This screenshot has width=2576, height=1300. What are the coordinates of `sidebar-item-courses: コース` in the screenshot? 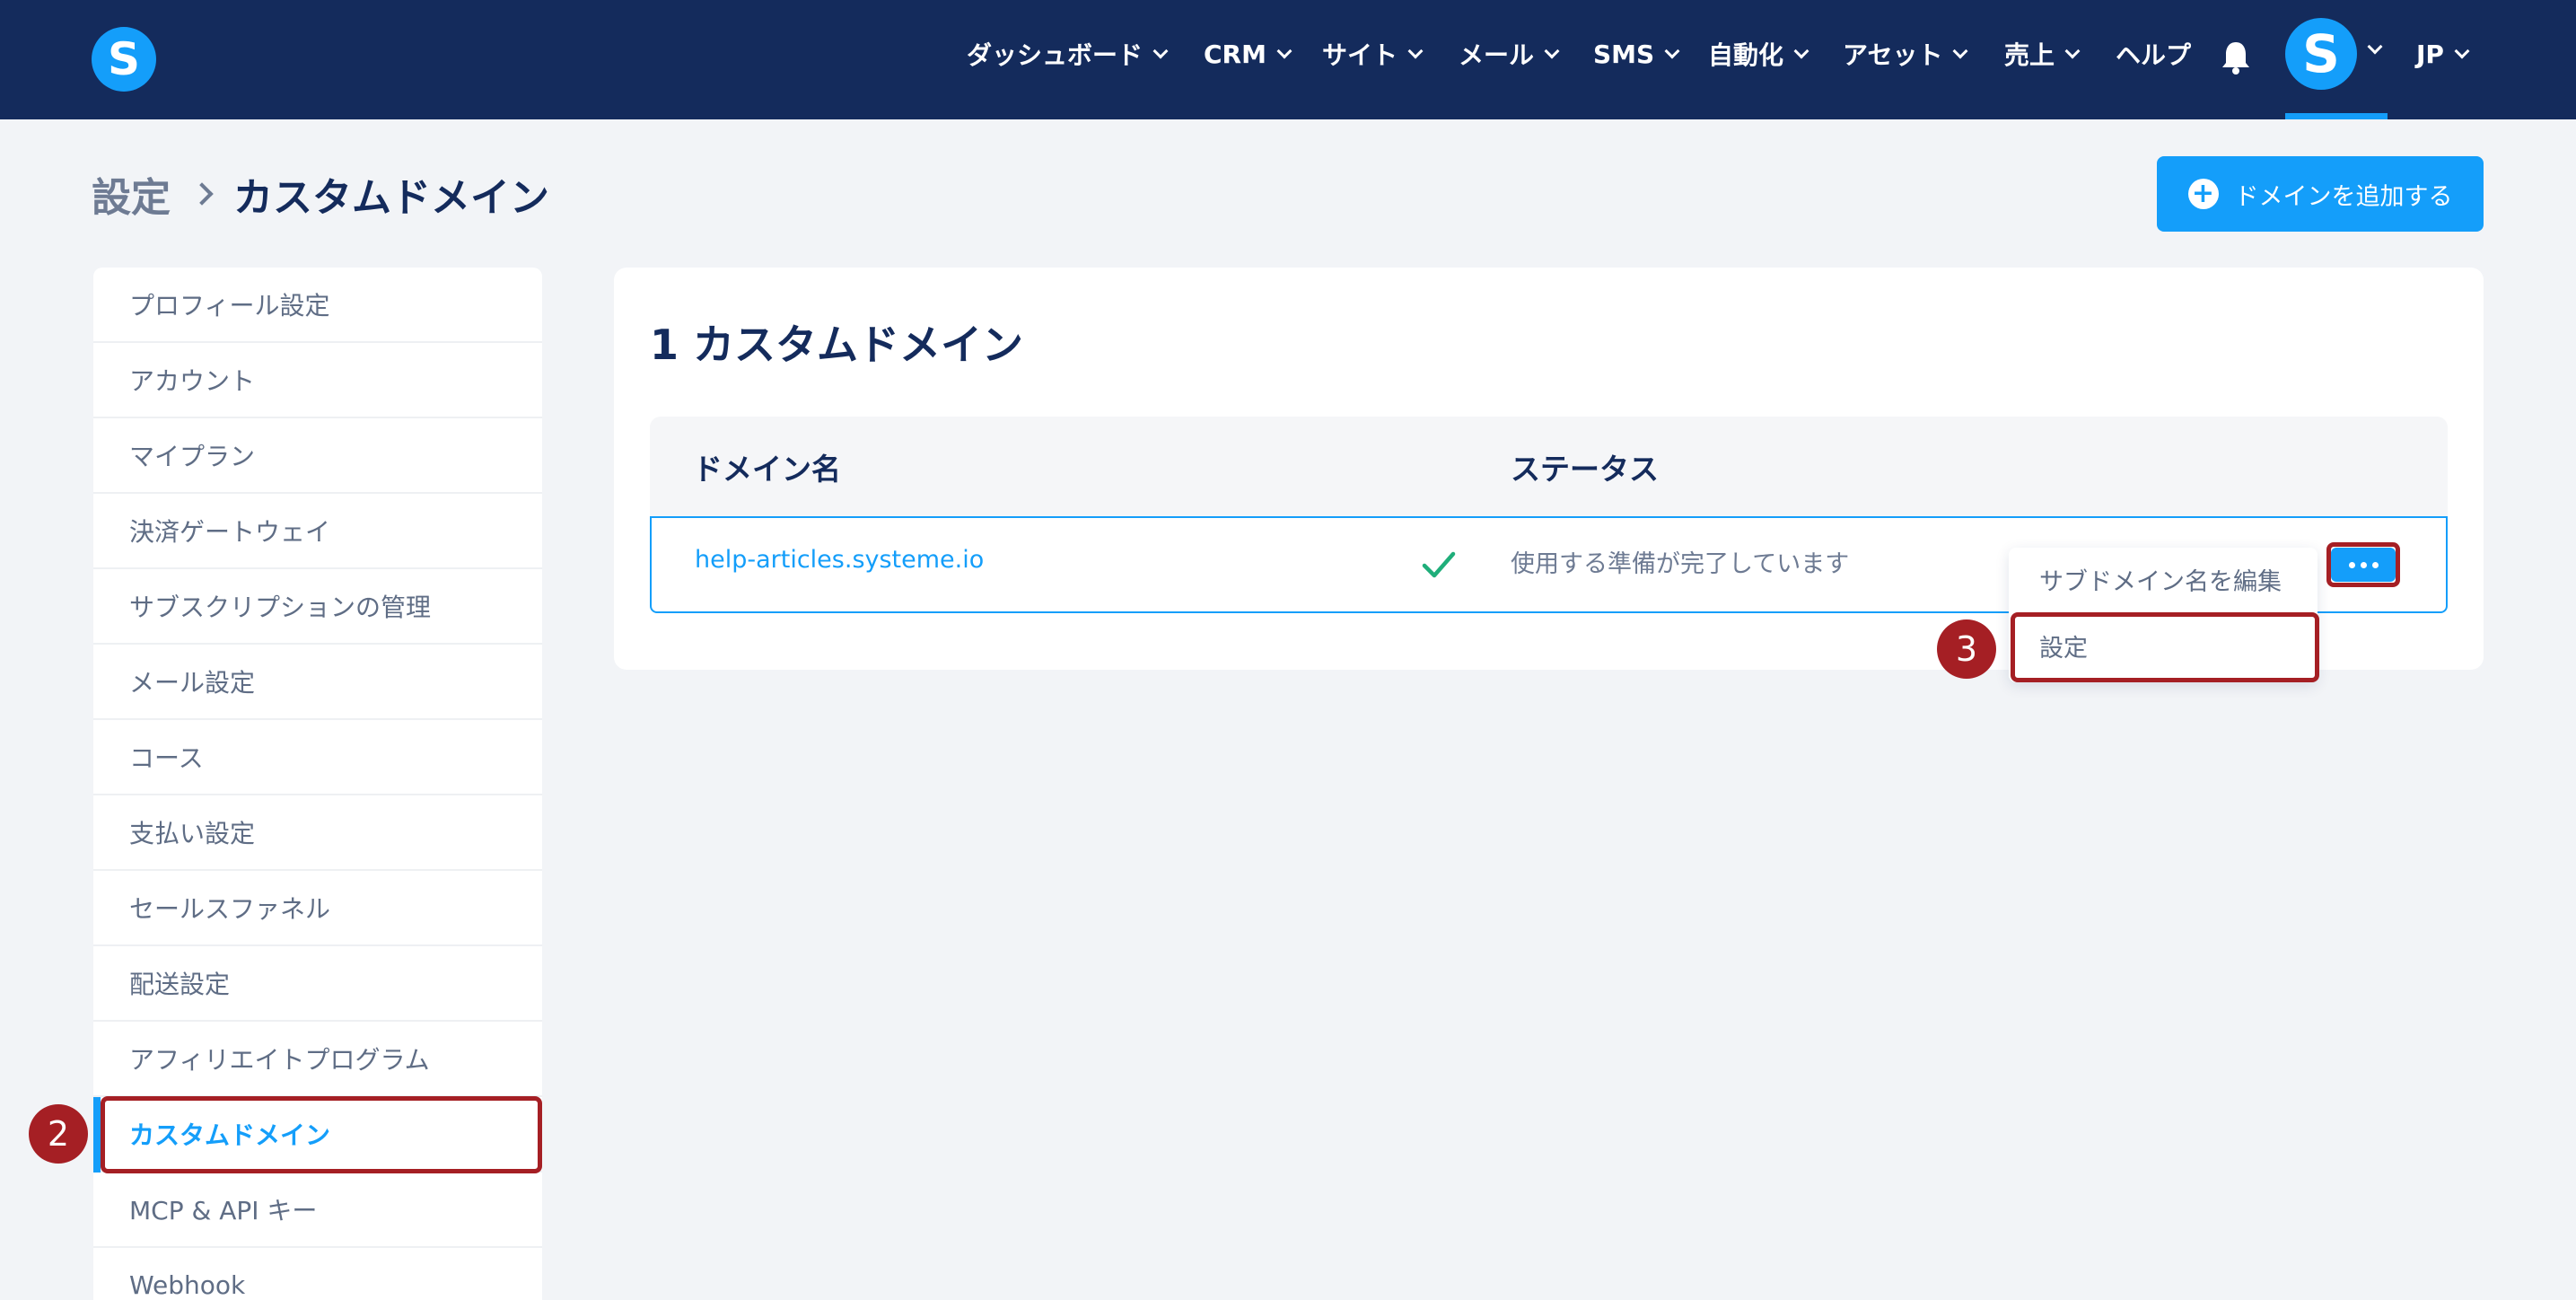 It's located at (317, 757).